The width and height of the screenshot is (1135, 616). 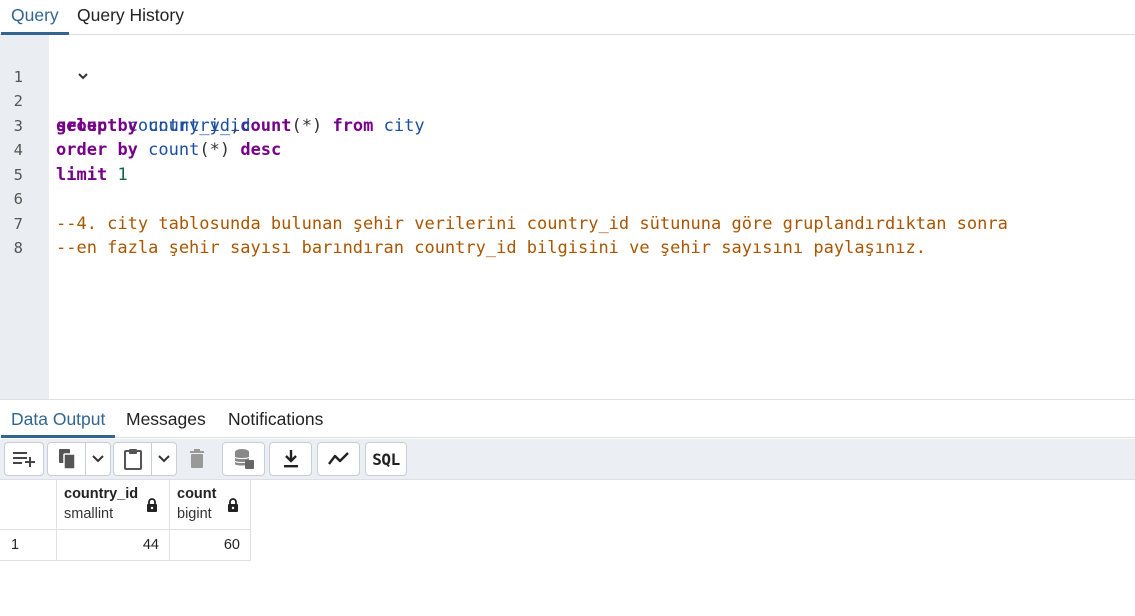 What do you see at coordinates (20, 234) in the screenshot?
I see `editor-line: 8` at bounding box center [20, 234].